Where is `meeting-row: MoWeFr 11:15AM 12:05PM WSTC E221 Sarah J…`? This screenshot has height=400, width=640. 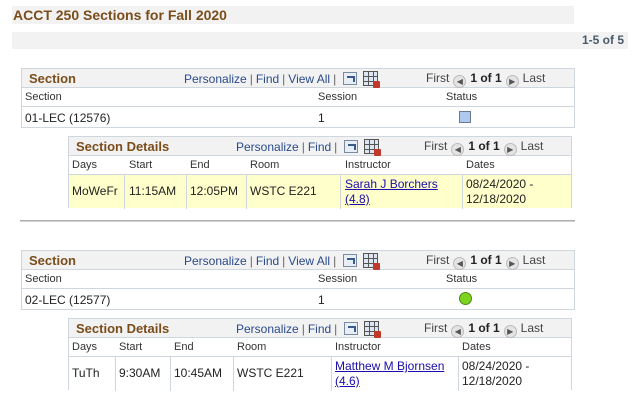 meeting-row: MoWeFr 11:15AM 12:05PM WSTC E221 Sarah J… is located at coordinates (320, 191).